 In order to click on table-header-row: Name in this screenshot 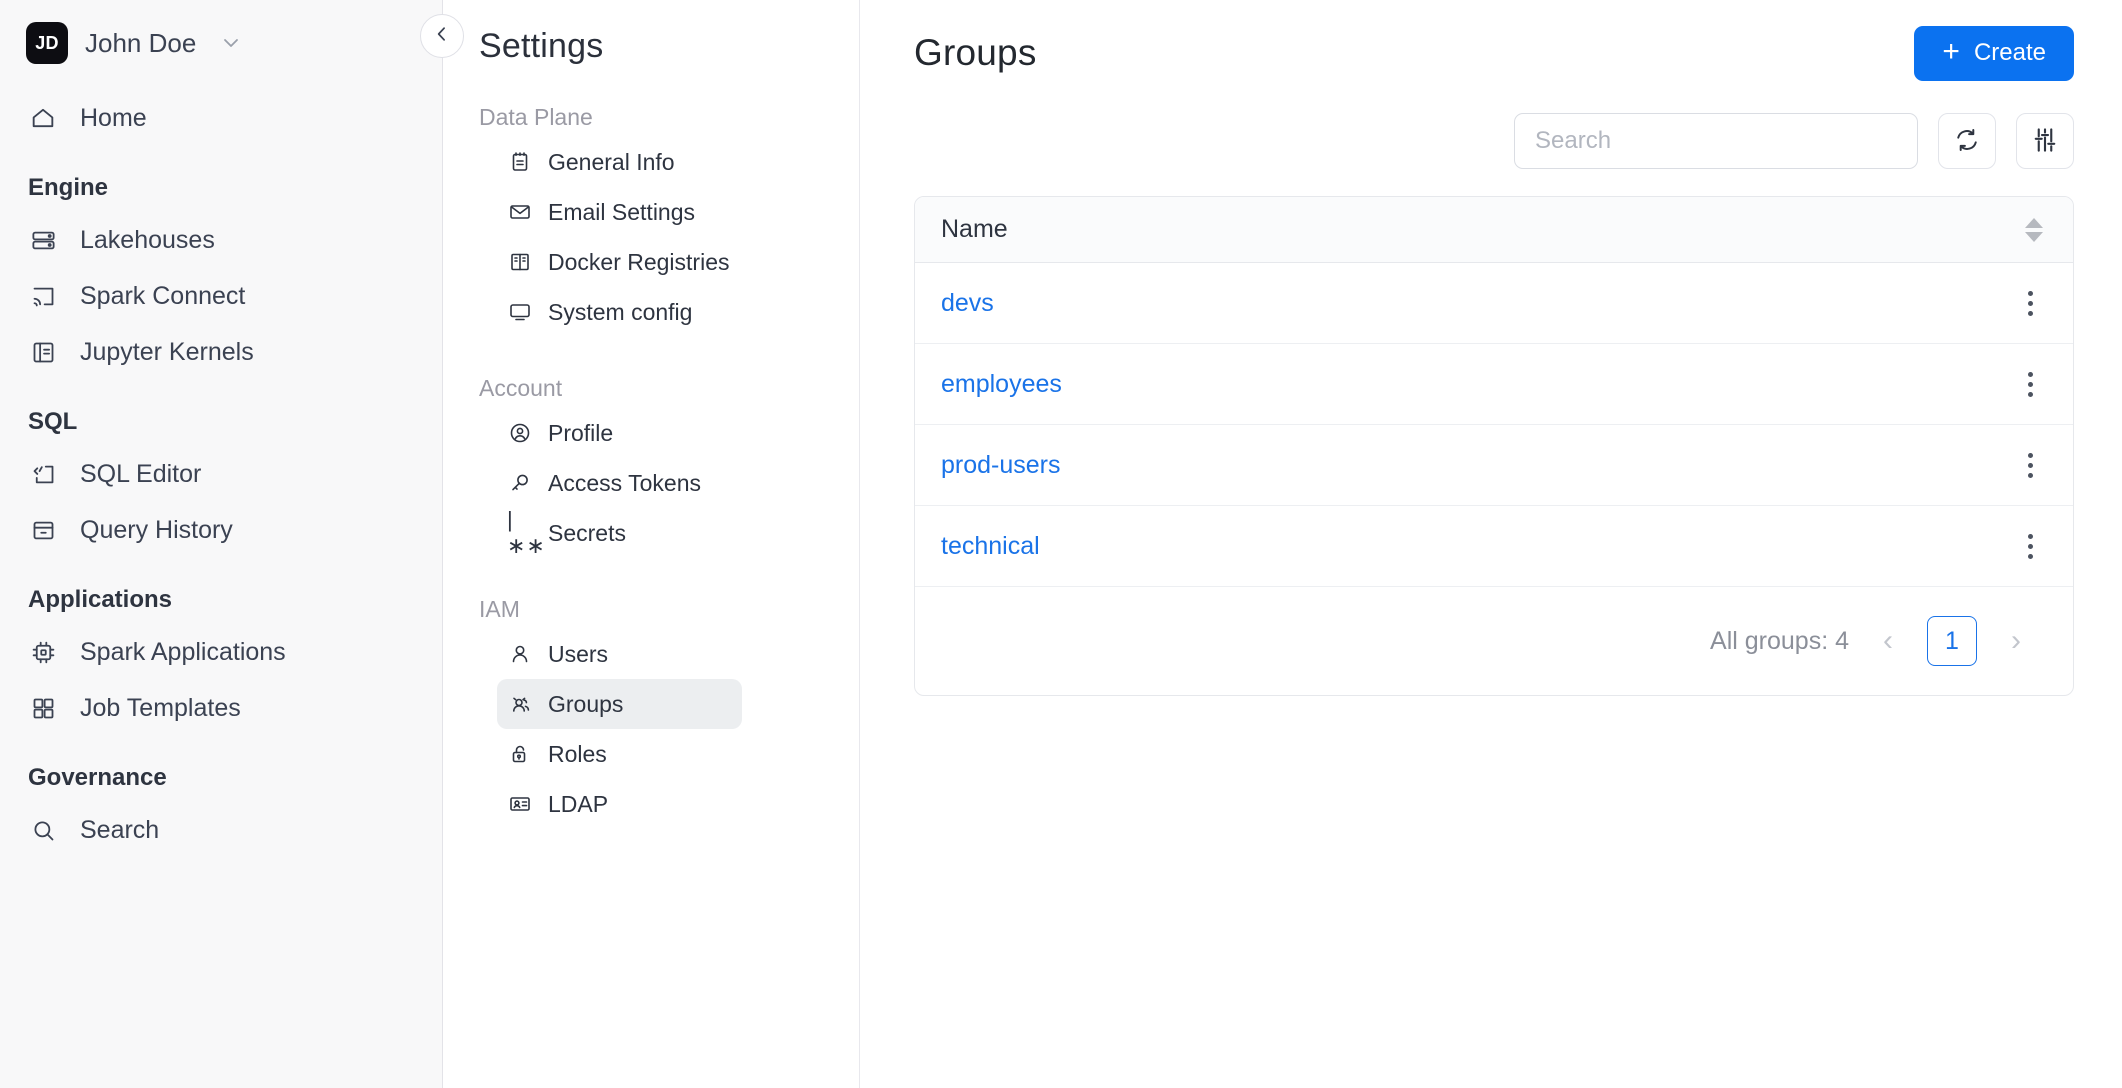, I will do `click(1494, 230)`.